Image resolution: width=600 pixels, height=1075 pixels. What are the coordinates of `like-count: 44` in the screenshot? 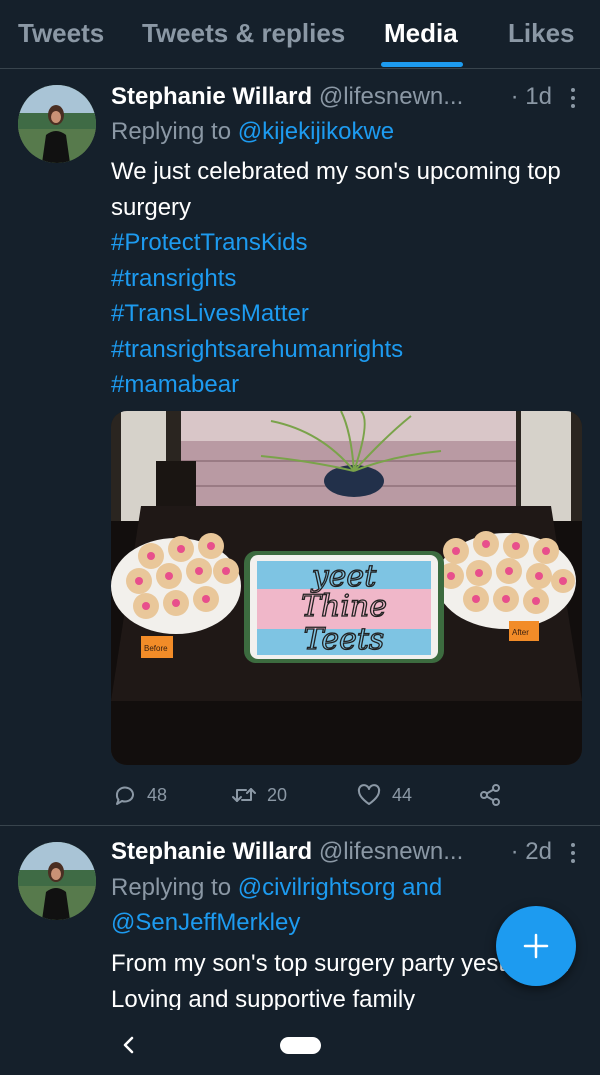 It's located at (402, 794).